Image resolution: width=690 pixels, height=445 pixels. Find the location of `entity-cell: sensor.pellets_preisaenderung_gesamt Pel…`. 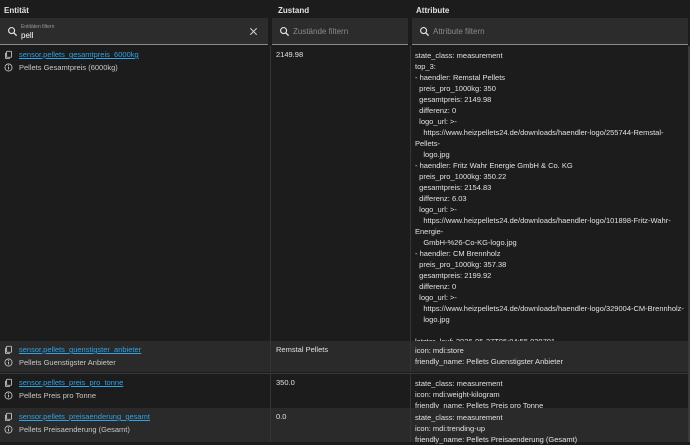

entity-cell: sensor.pellets_preisaenderung_gesamt Pel… is located at coordinates (135, 425).